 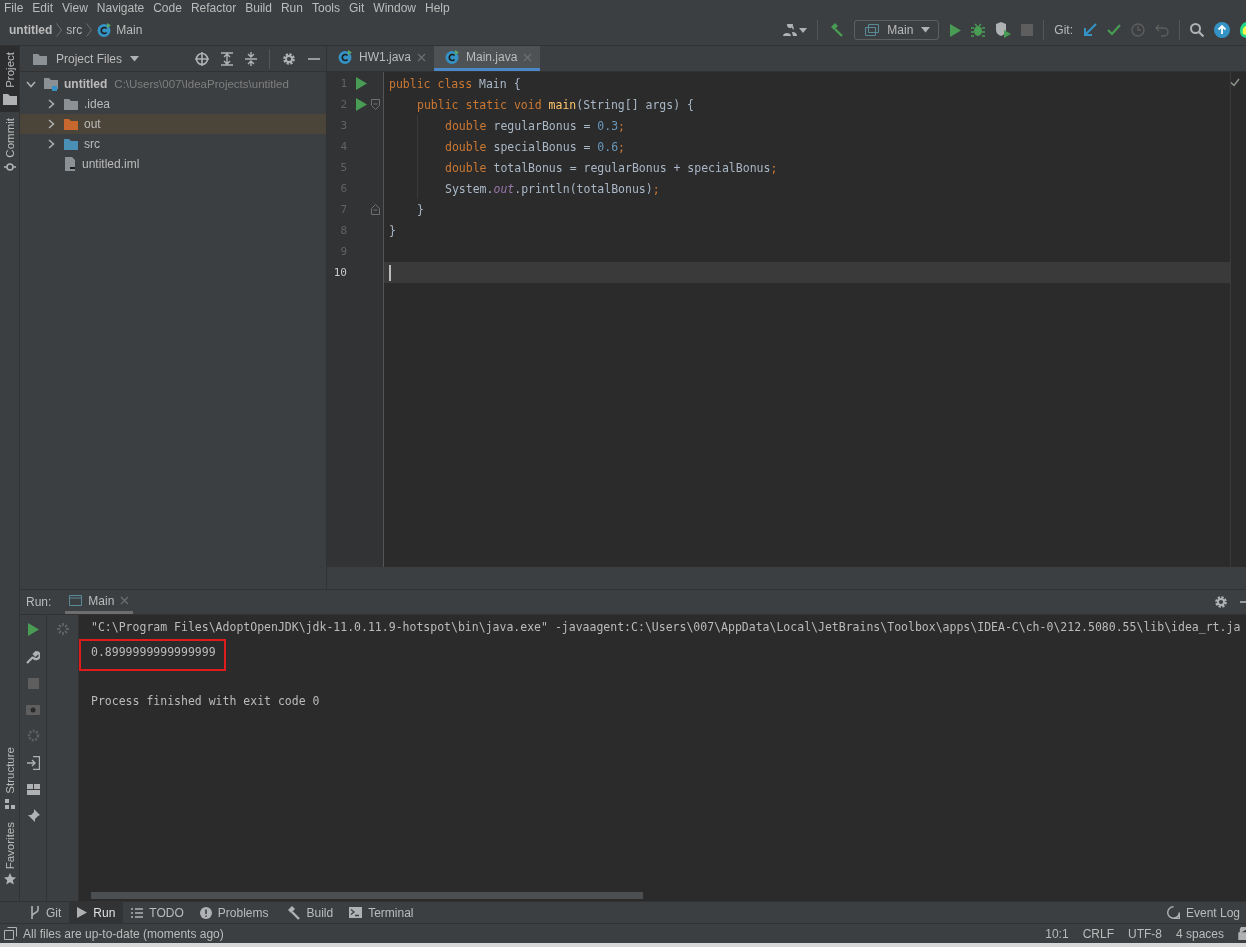 What do you see at coordinates (173, 124) in the screenshot?
I see `selected-row: out` at bounding box center [173, 124].